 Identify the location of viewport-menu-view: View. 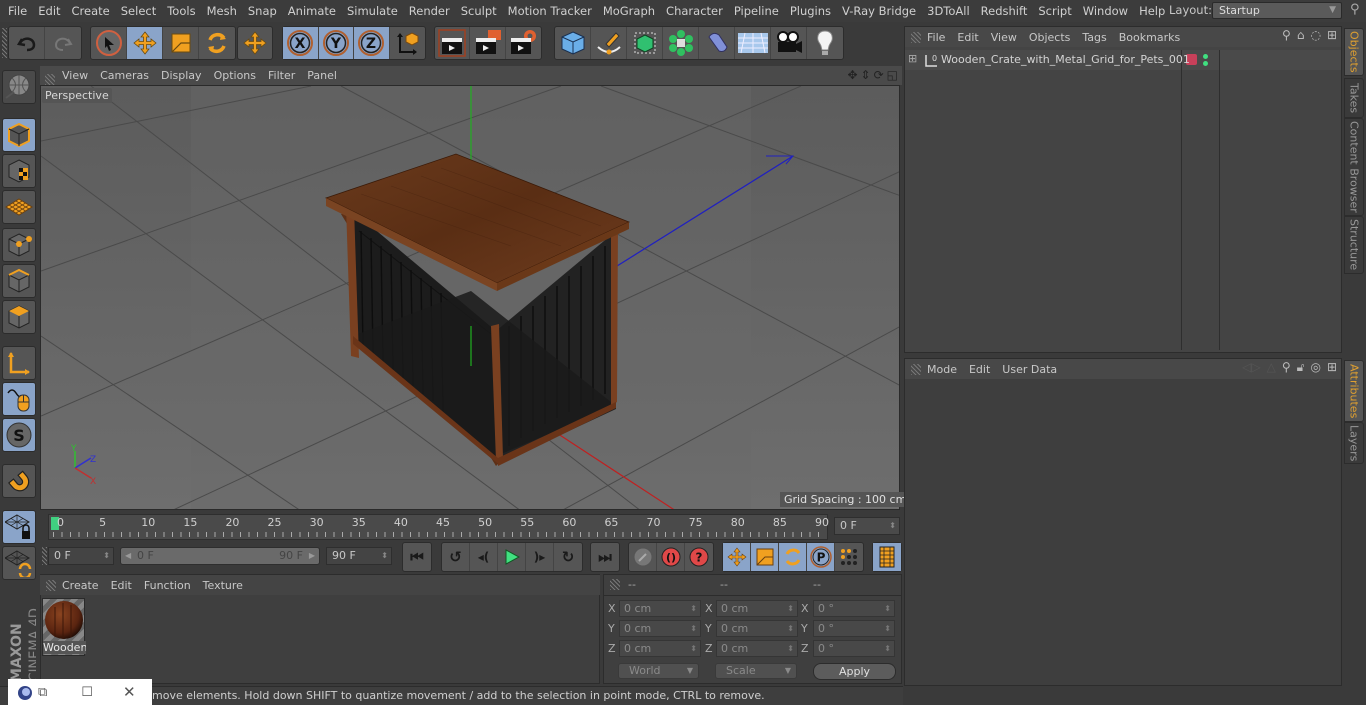
(75, 75).